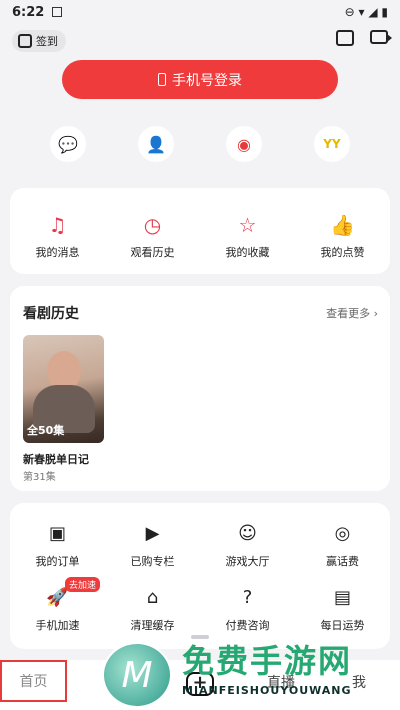  What do you see at coordinates (57, 252) in the screenshot?
I see `quick-label: 我的消息` at bounding box center [57, 252].